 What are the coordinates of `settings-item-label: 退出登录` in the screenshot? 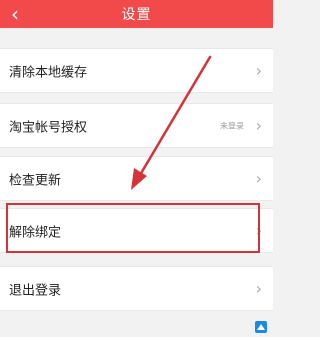 It's located at (35, 290).